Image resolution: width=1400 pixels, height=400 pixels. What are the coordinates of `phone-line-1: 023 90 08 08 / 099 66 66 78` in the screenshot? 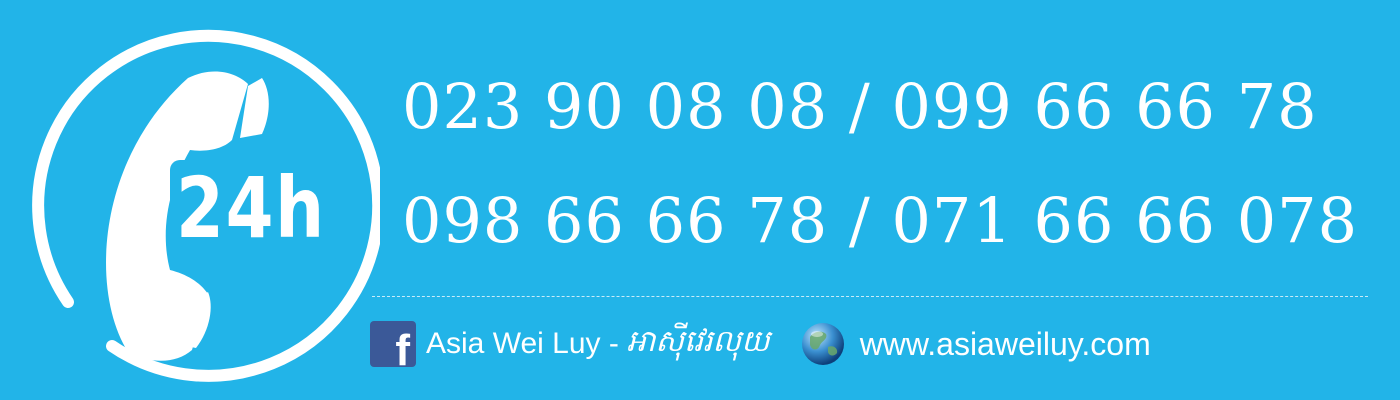 It's located at (897, 107).